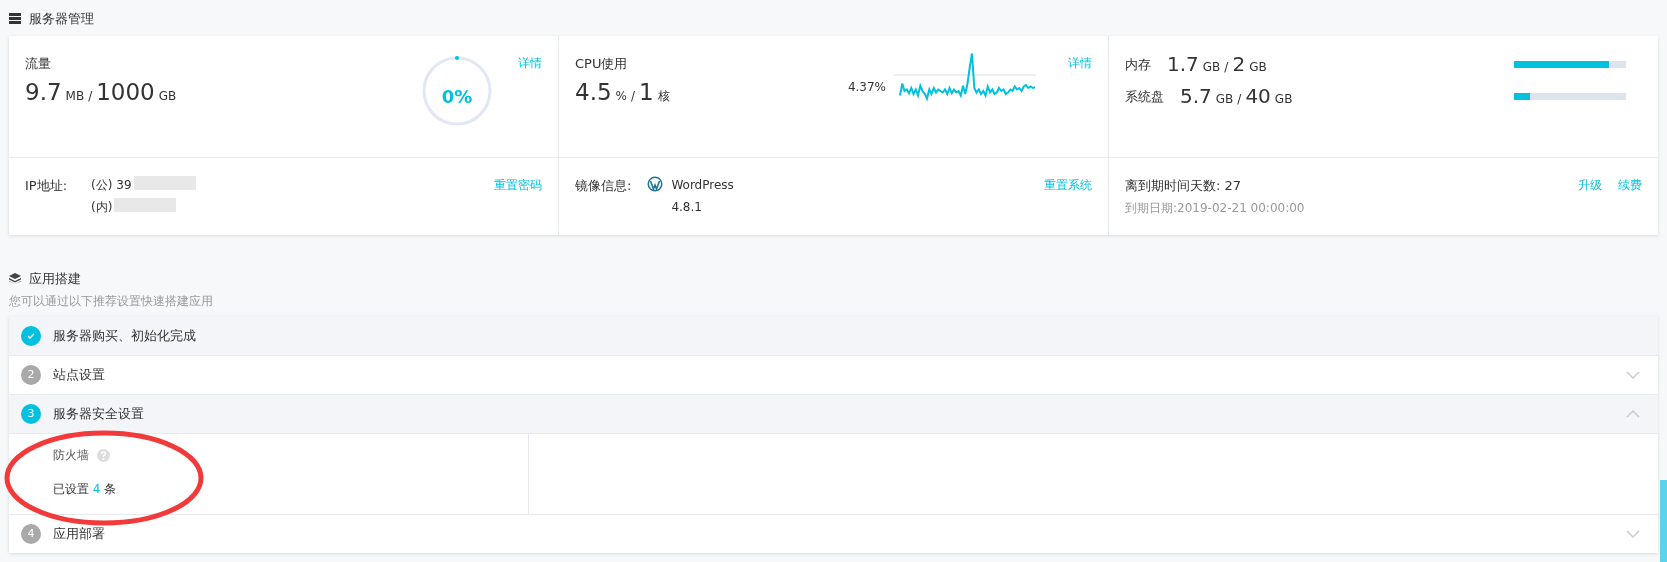  Describe the element at coordinates (125, 335) in the screenshot. I see `step-label: 服务器购买、初始化完成` at that location.